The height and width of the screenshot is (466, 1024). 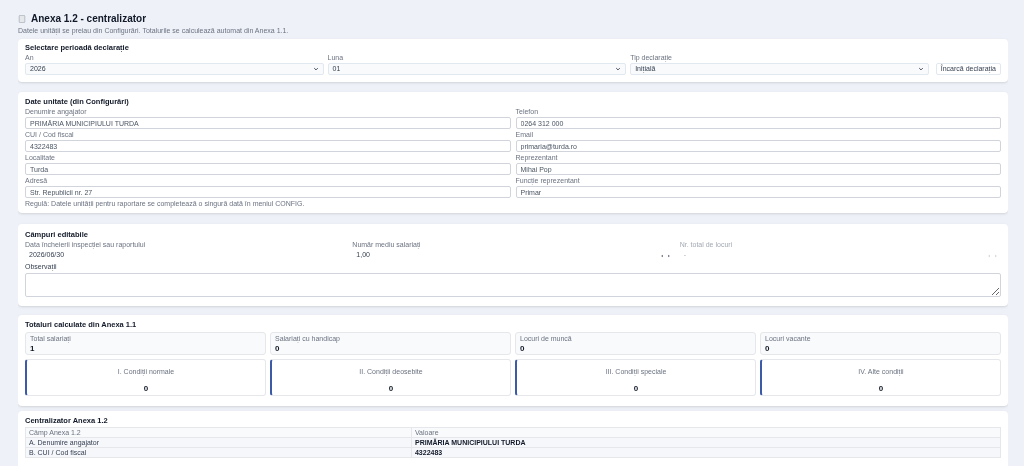 What do you see at coordinates (33, 349) in the screenshot?
I see `stat-value: 1` at bounding box center [33, 349].